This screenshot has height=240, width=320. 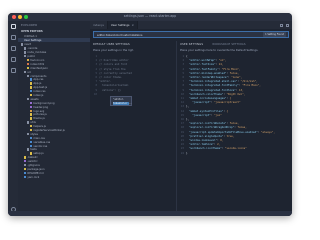 I want to click on tree-item: yarn.lock, so click(x=54, y=177).